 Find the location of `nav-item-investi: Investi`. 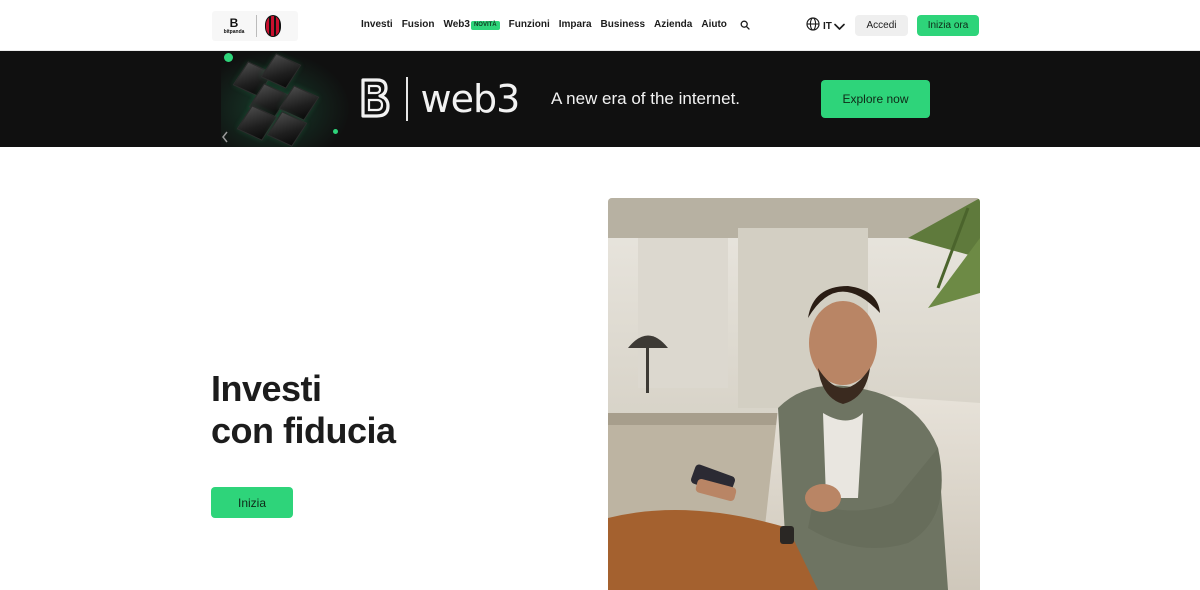

nav-item-investi: Investi is located at coordinates (377, 25).